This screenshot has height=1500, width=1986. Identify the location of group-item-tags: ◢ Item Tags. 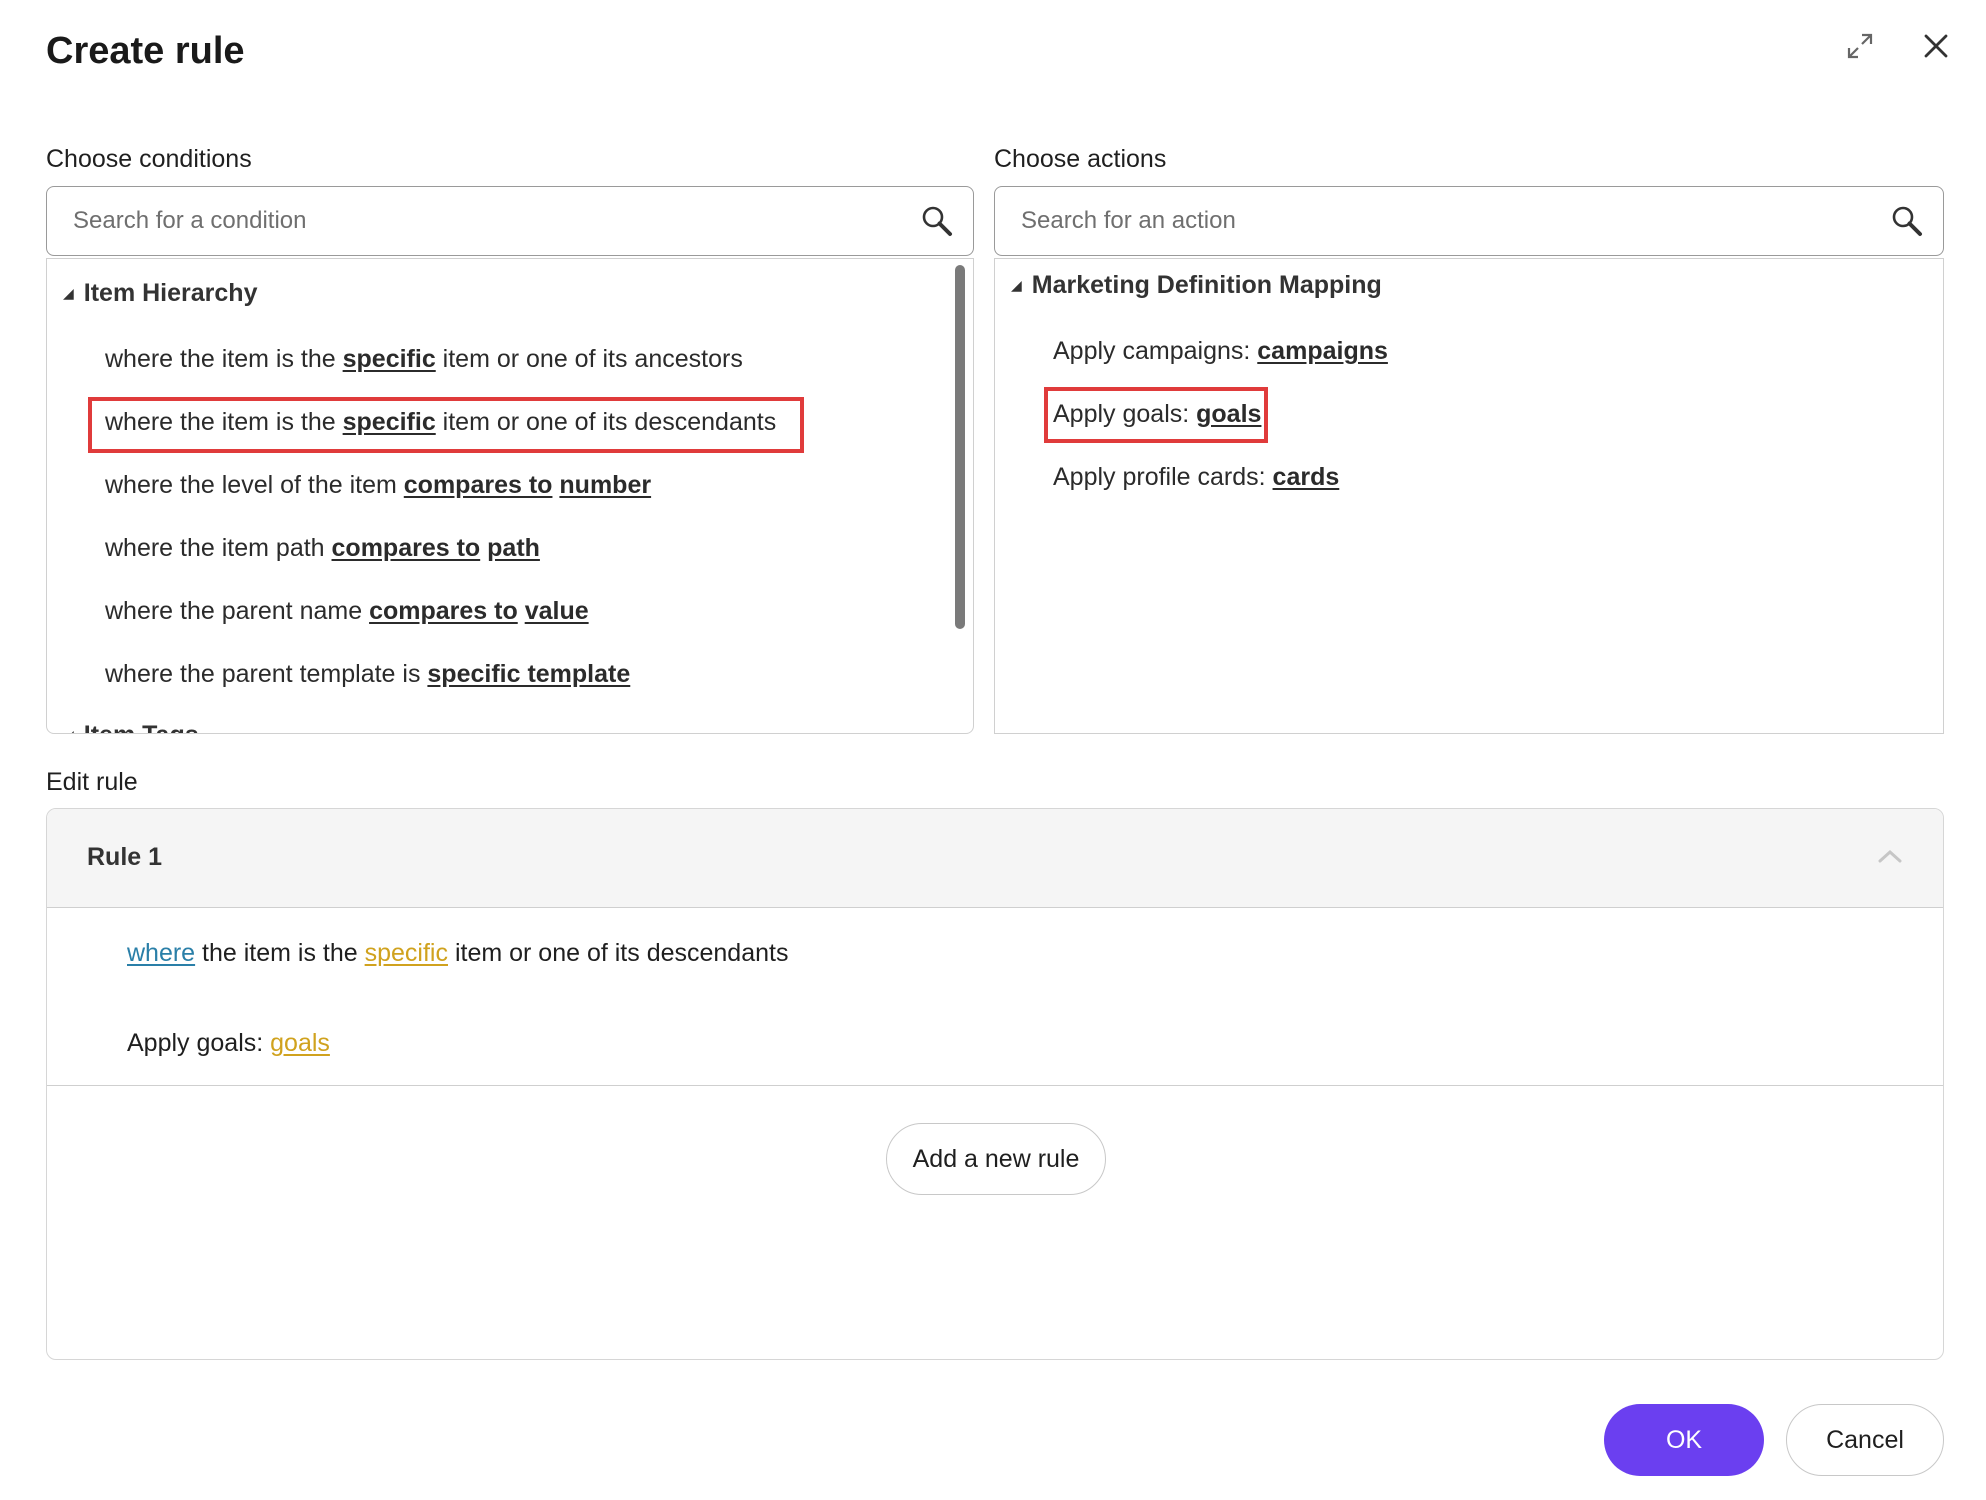
(131, 727).